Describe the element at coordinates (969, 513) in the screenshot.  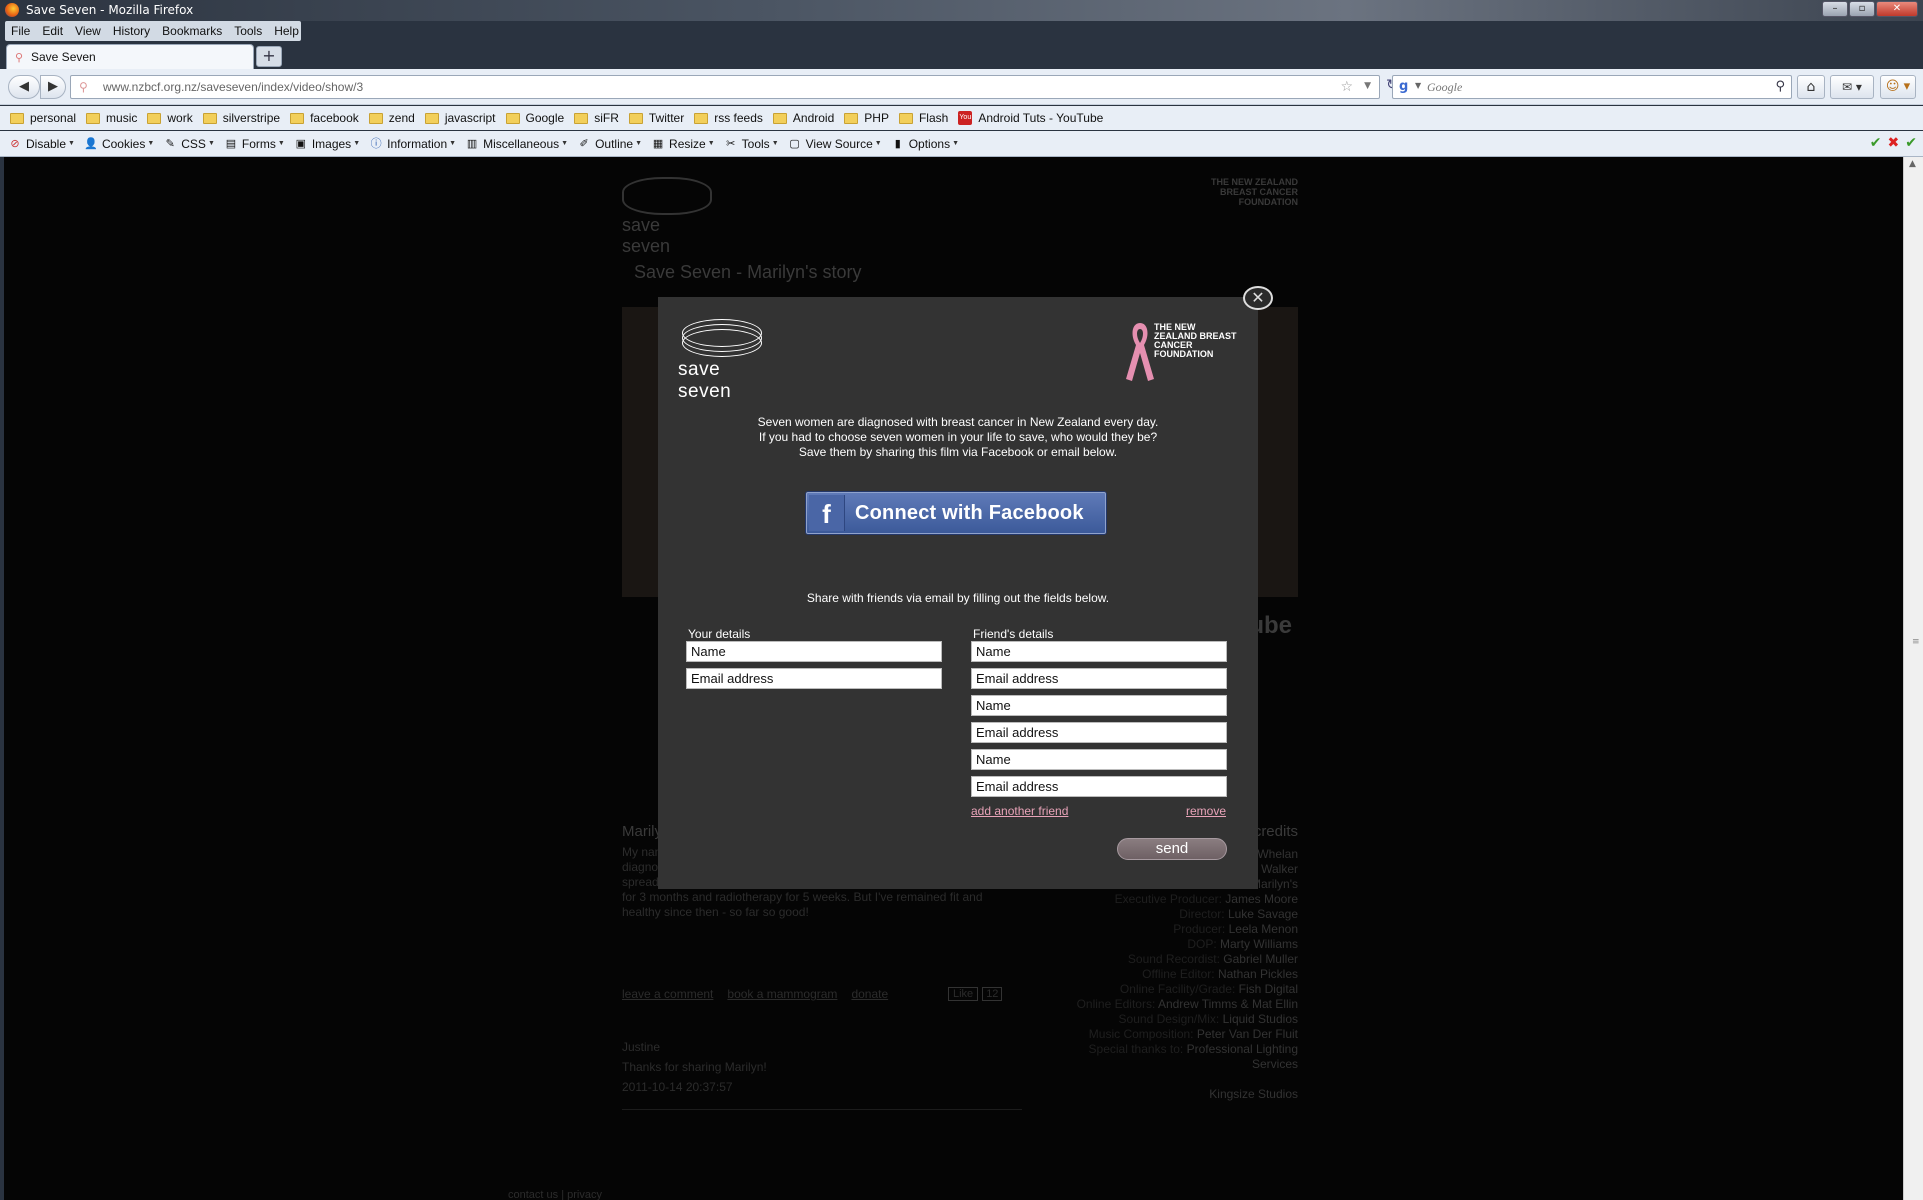
I see `facebook-button-label: Connect with Facebook` at that location.